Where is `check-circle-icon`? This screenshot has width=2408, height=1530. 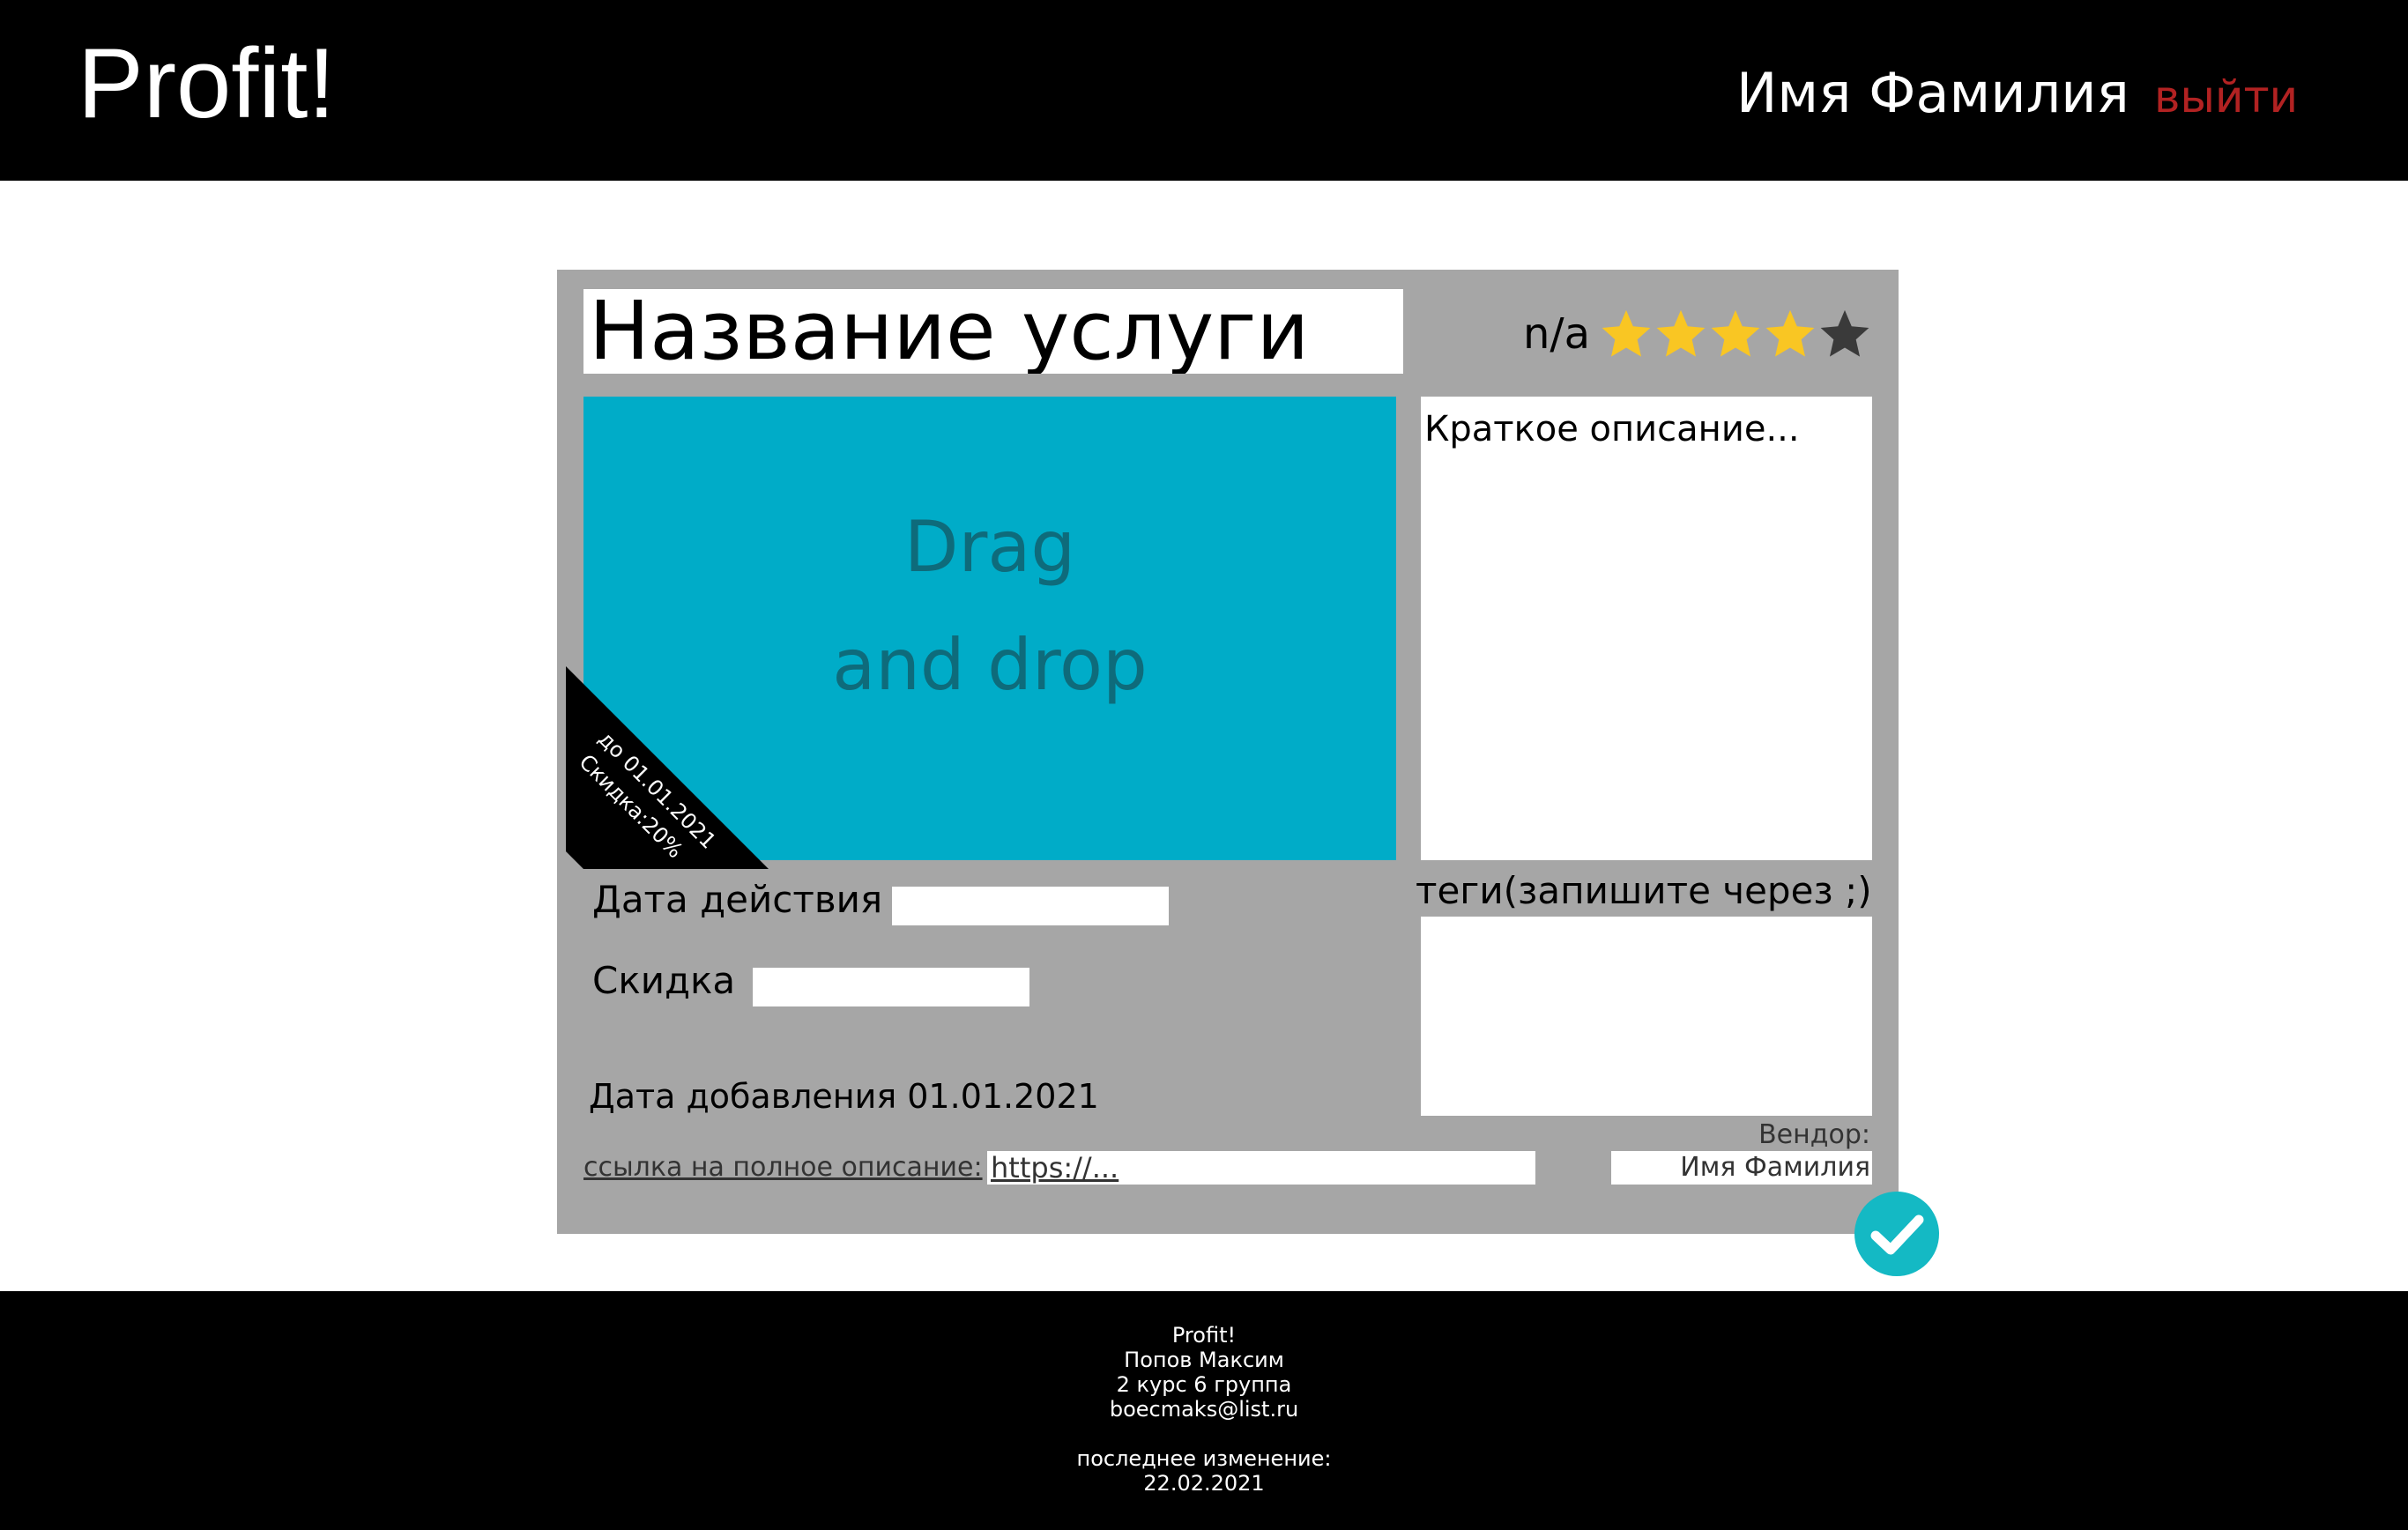 check-circle-icon is located at coordinates (1897, 1234).